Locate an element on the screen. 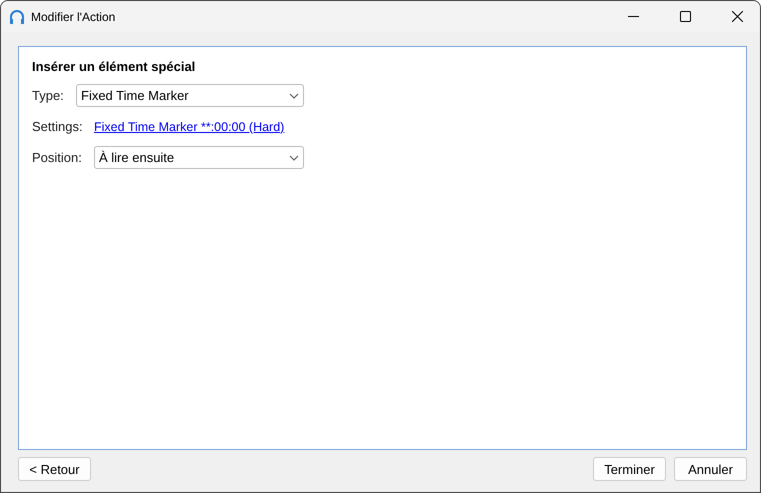  dropdown: Fixed Time Marker is located at coordinates (190, 95).